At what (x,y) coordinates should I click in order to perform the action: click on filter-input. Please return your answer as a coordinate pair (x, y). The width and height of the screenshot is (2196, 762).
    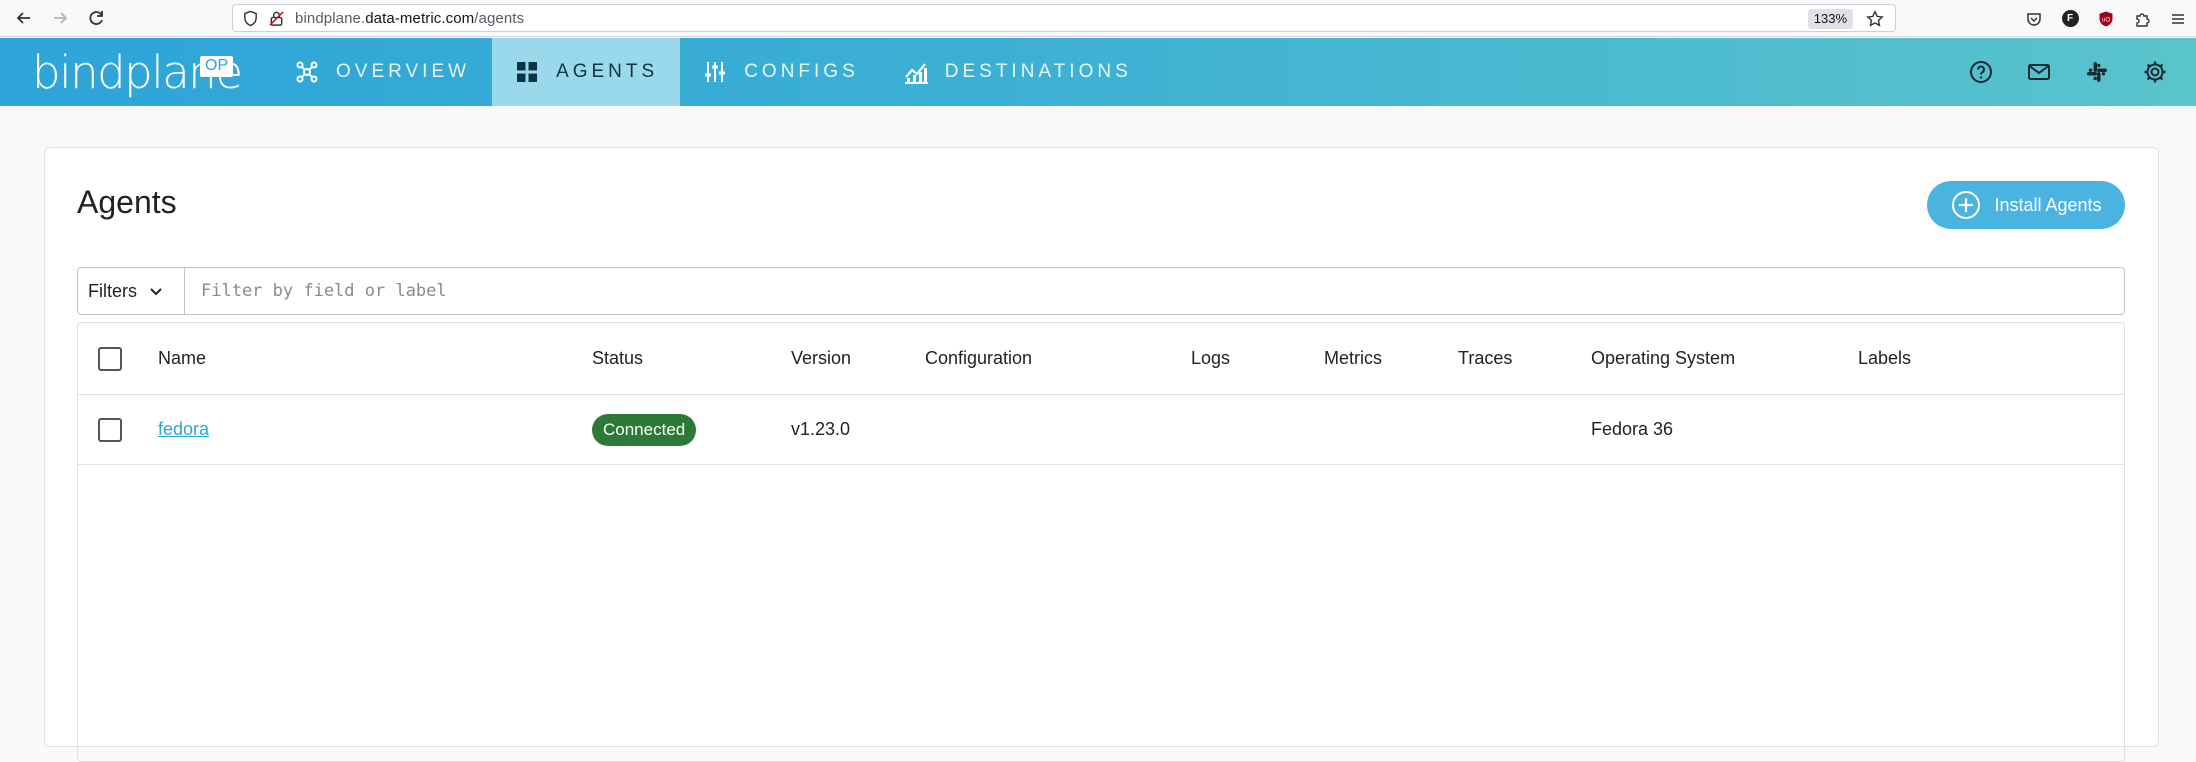
    Looking at the image, I should click on (1154, 291).